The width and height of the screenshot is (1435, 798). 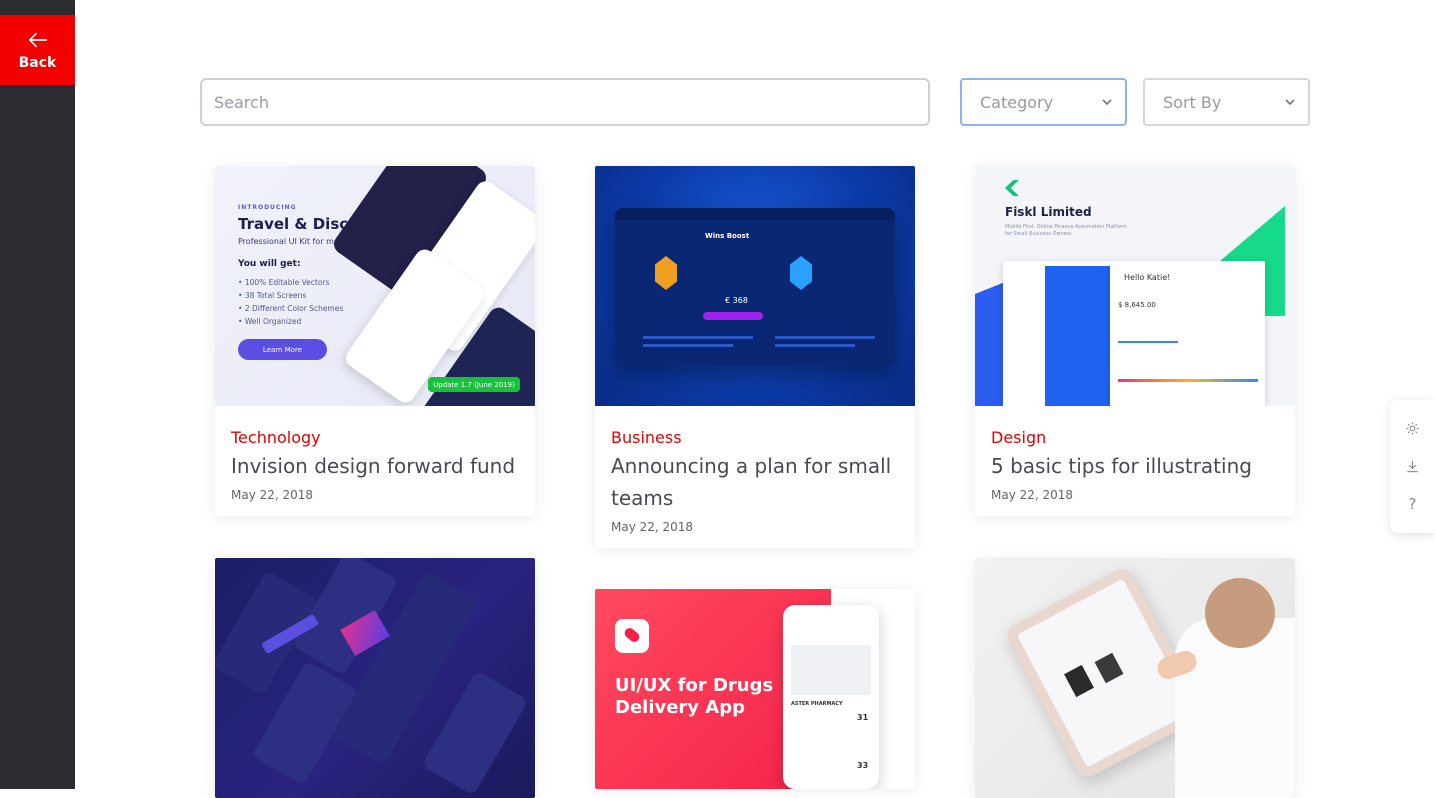 What do you see at coordinates (727, 236) in the screenshot?
I see `thumb-tab: Wins Boost` at bounding box center [727, 236].